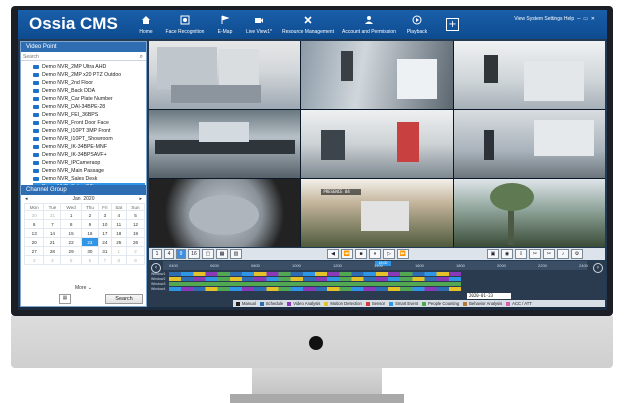 The height and width of the screenshot is (403, 625). What do you see at coordinates (89, 171) in the screenshot?
I see `device-tree-item: Demo NVR_Main Passage` at bounding box center [89, 171].